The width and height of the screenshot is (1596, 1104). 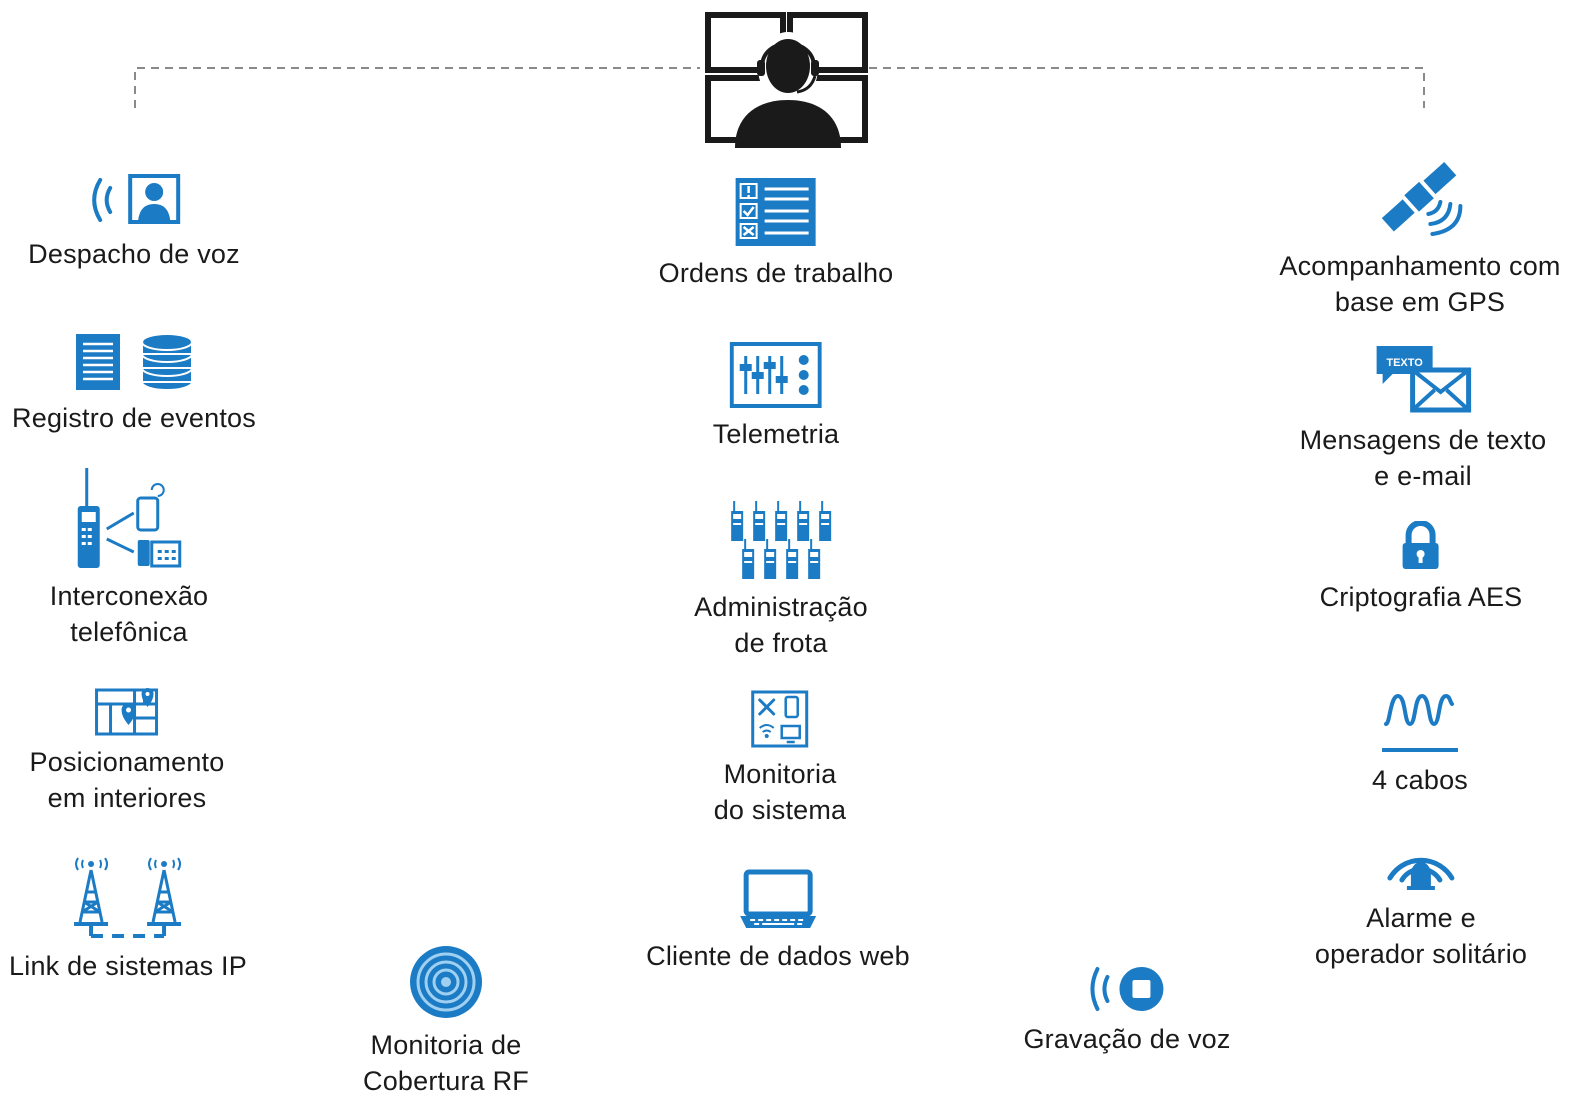 I want to click on feature-alarm-lone-worker: Alarme e operador solitário, so click(x=1421, y=899).